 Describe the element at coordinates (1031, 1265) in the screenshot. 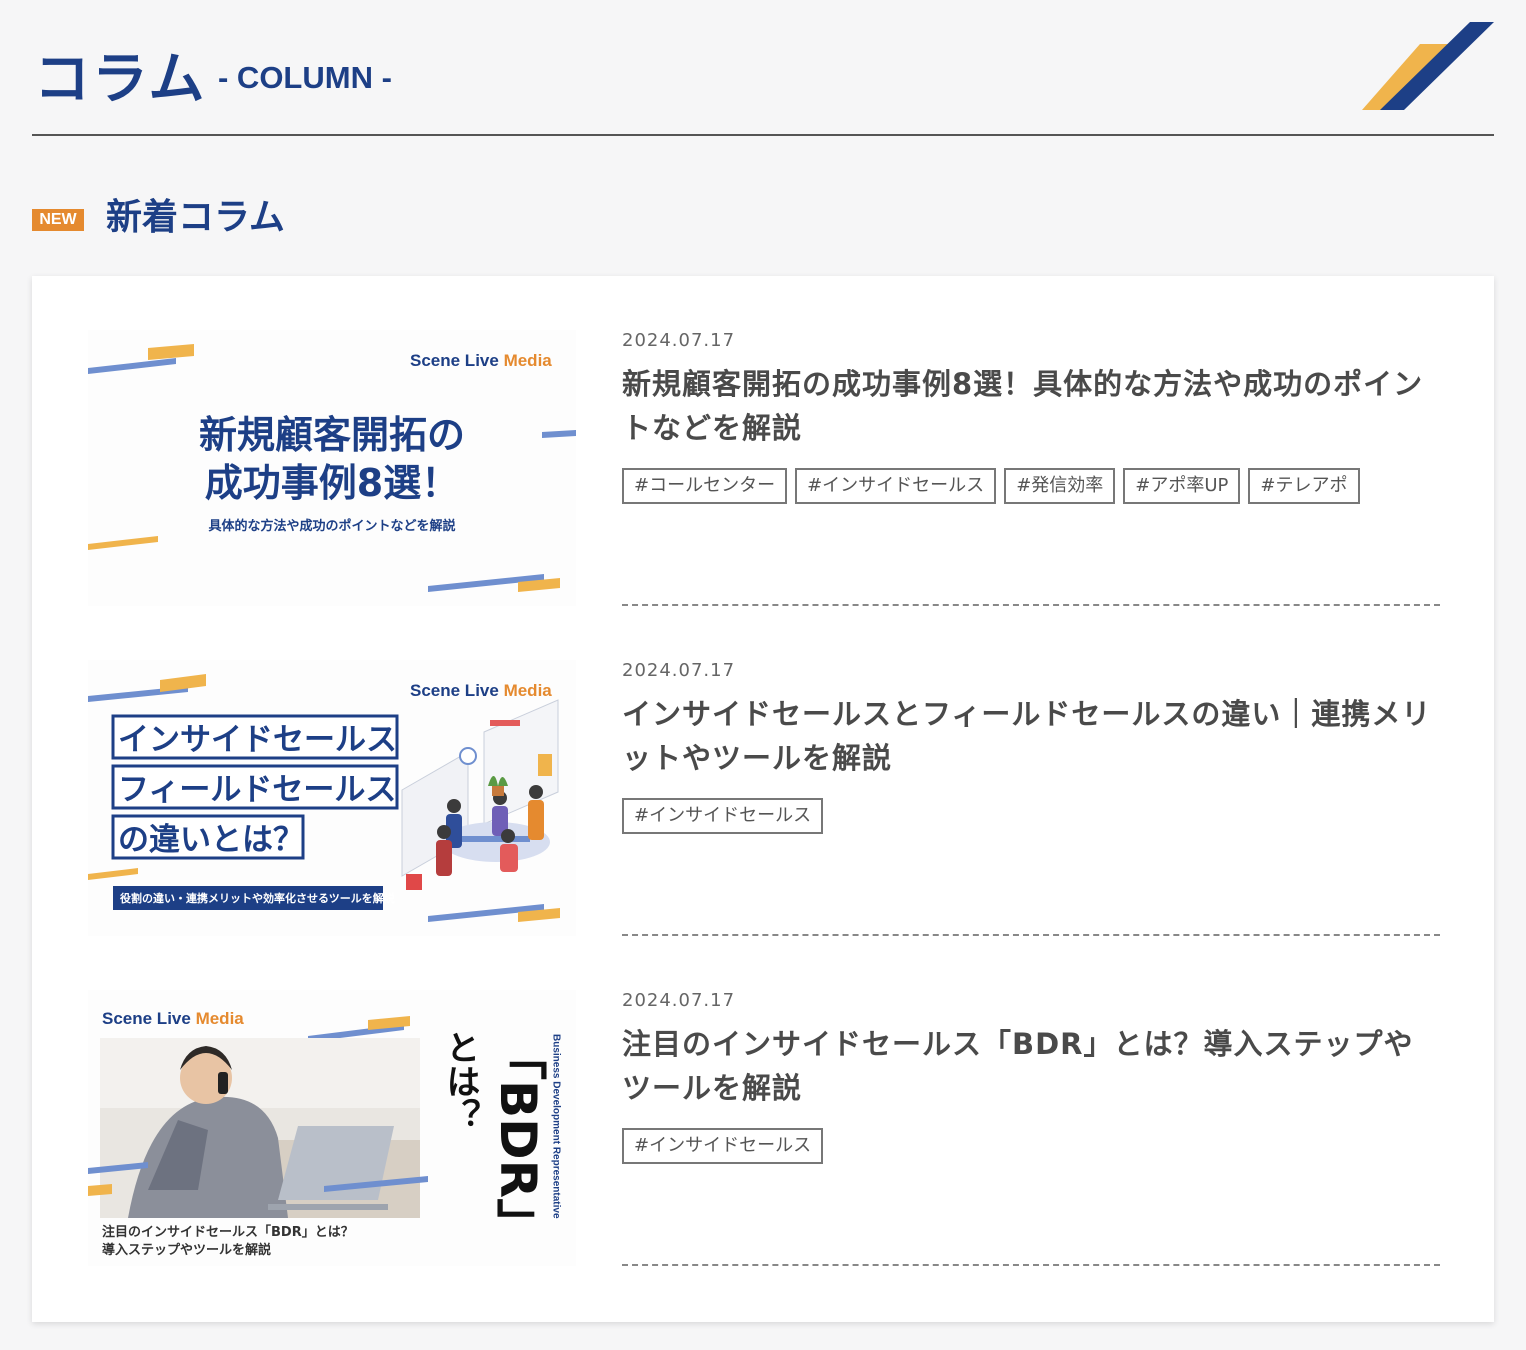

I see `article-divider` at that location.